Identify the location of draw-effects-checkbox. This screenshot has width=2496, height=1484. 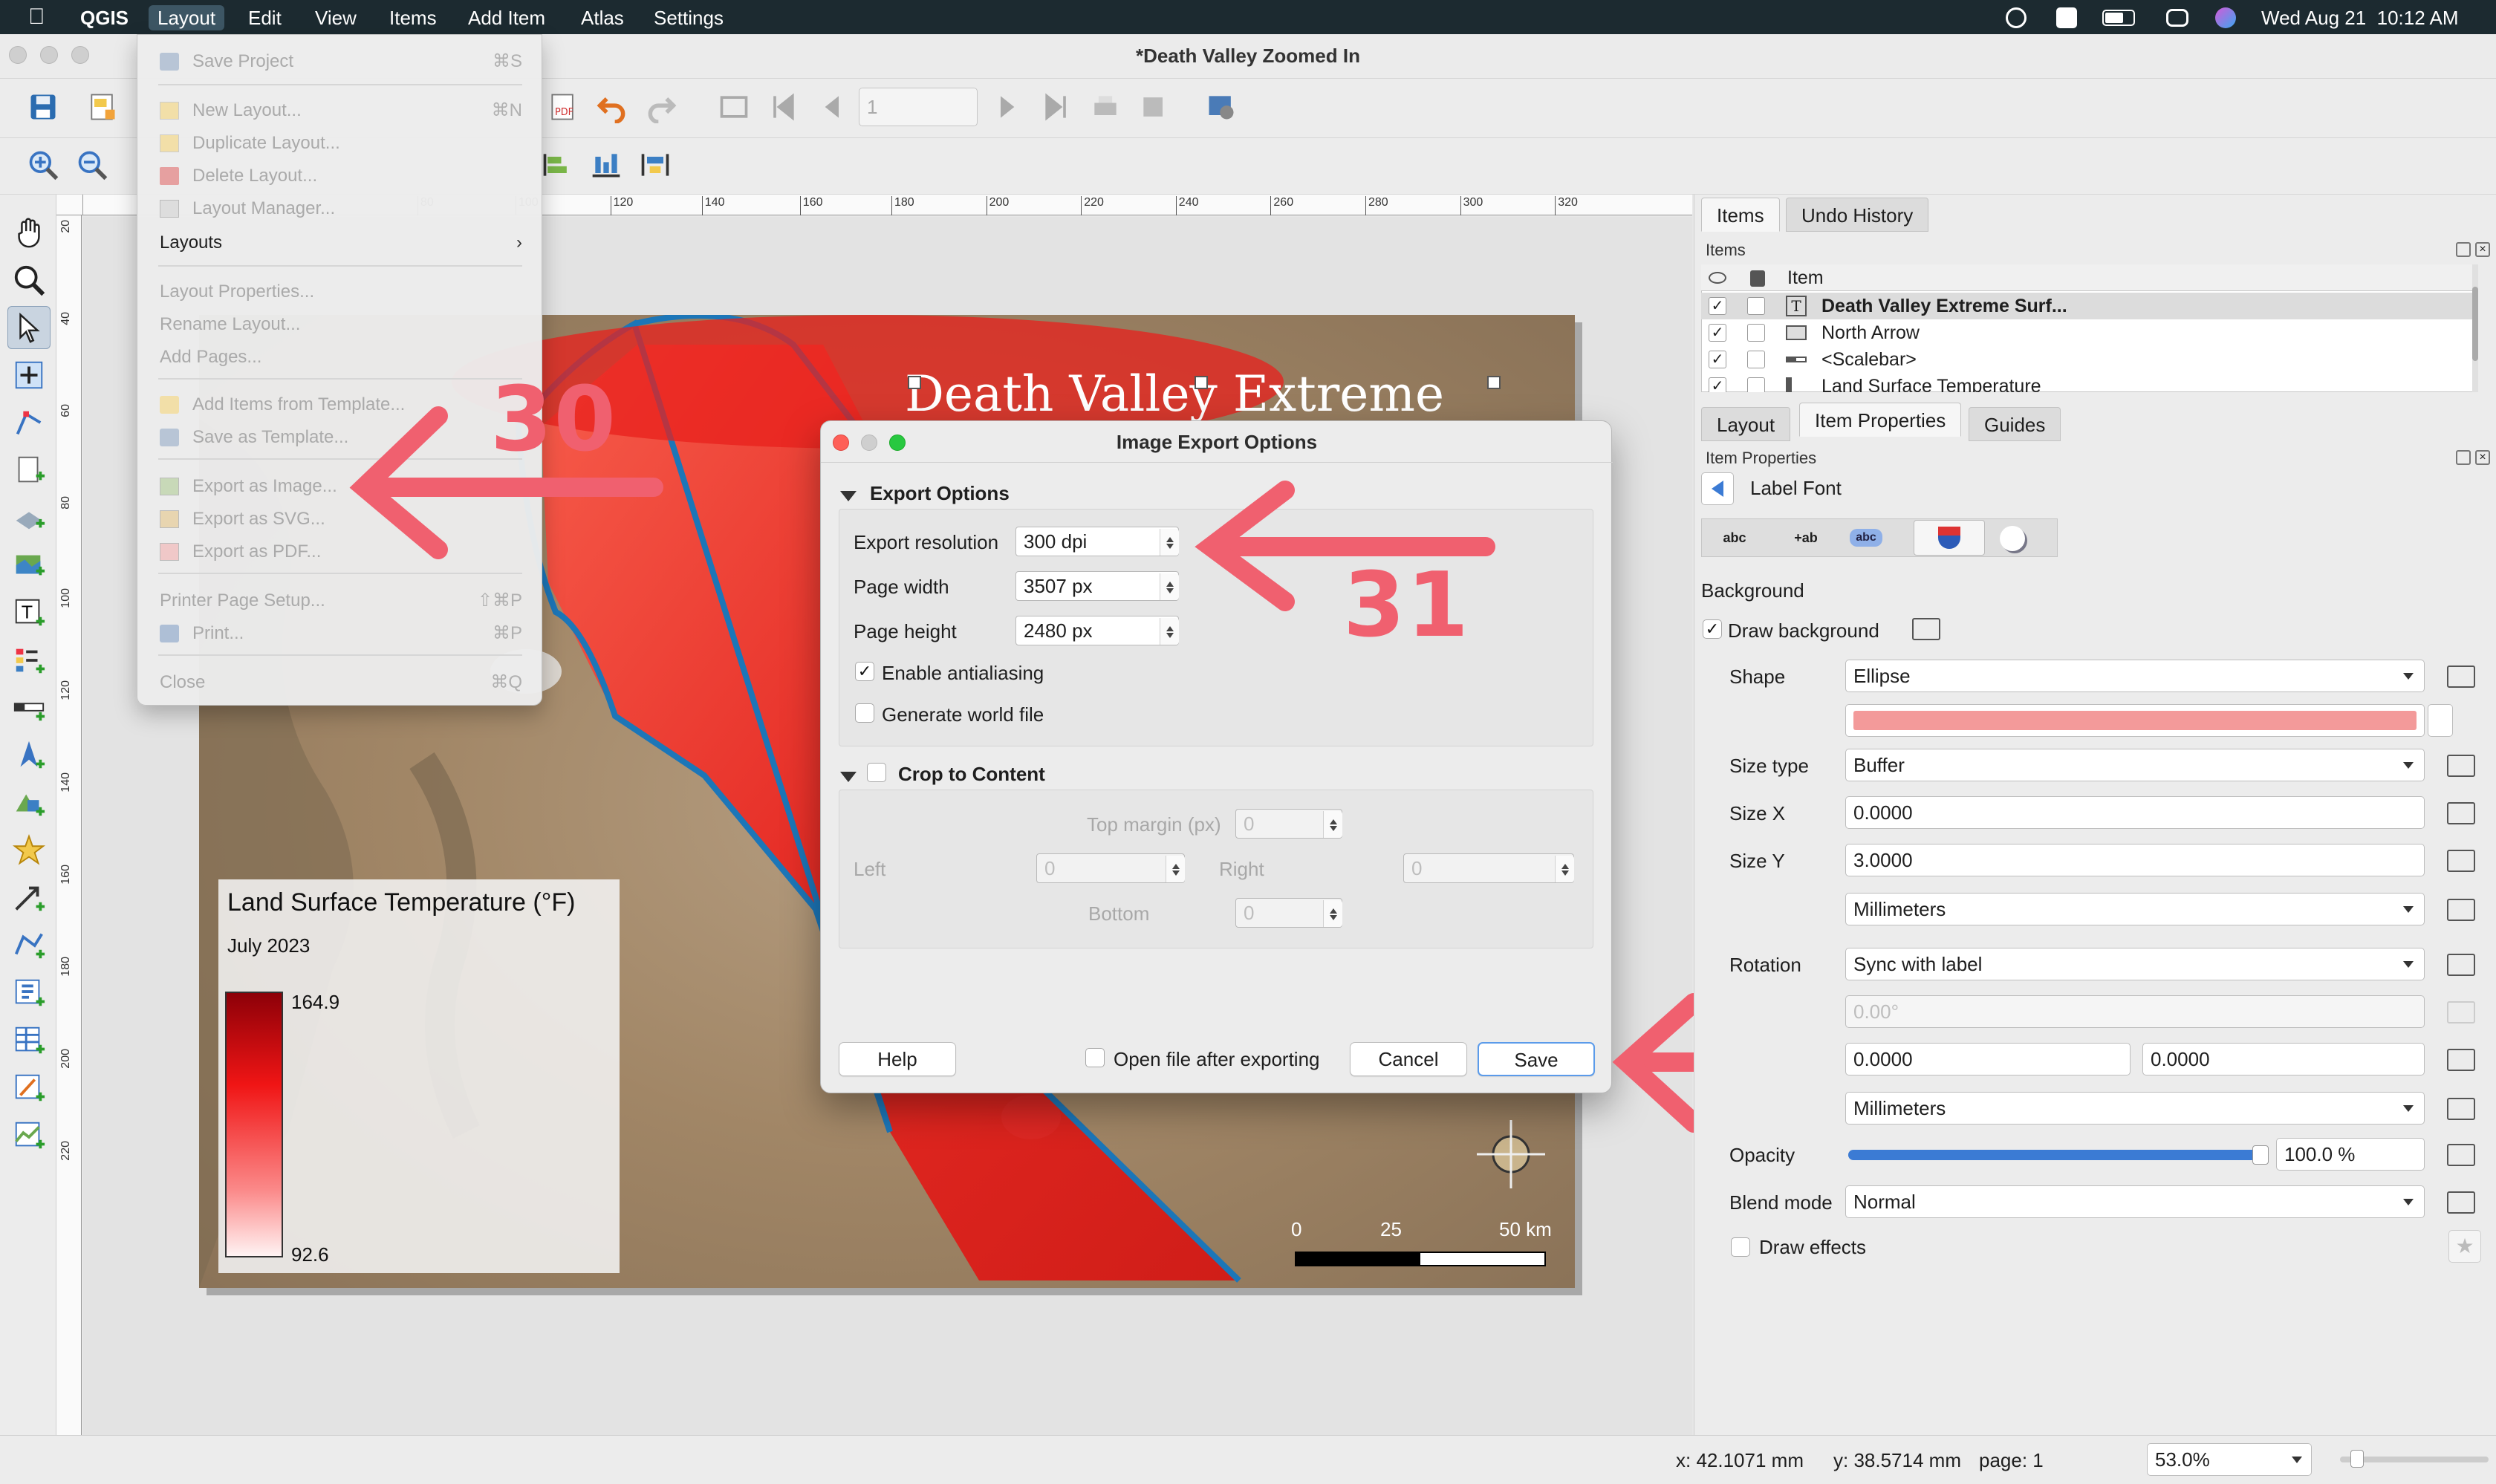
(1741, 1247).